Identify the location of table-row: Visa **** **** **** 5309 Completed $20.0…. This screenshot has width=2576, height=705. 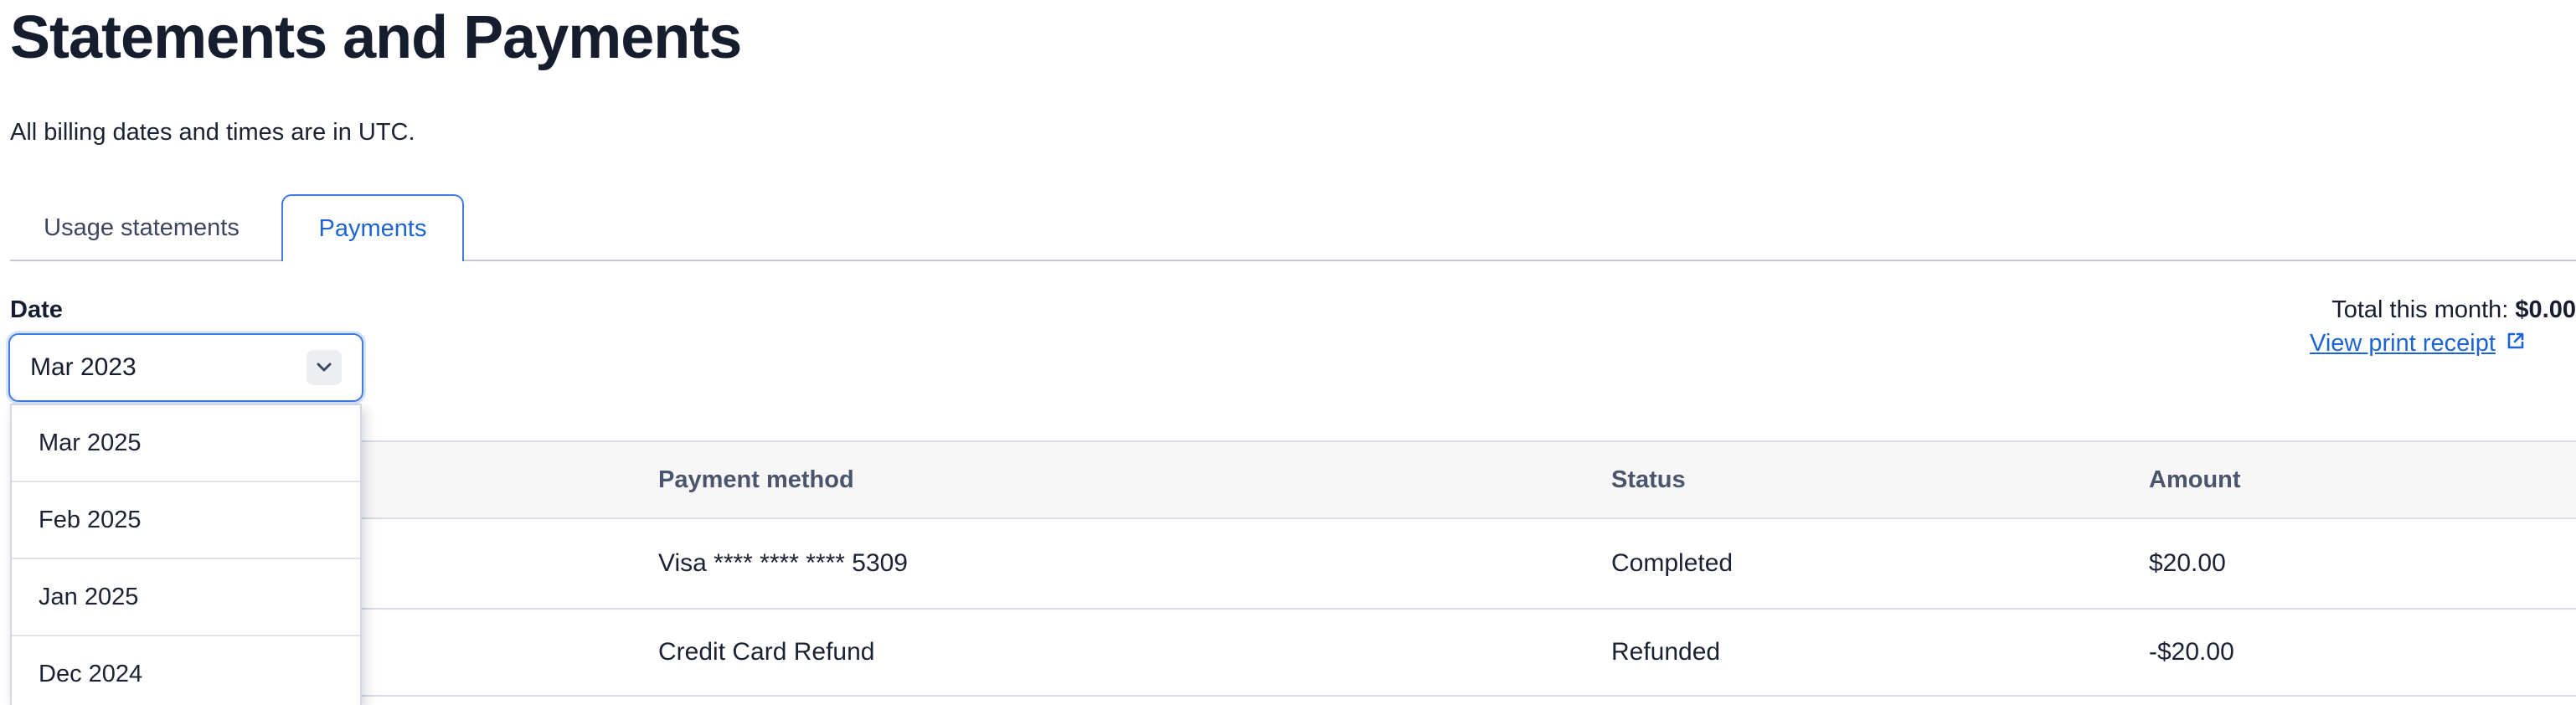
(1294, 564).